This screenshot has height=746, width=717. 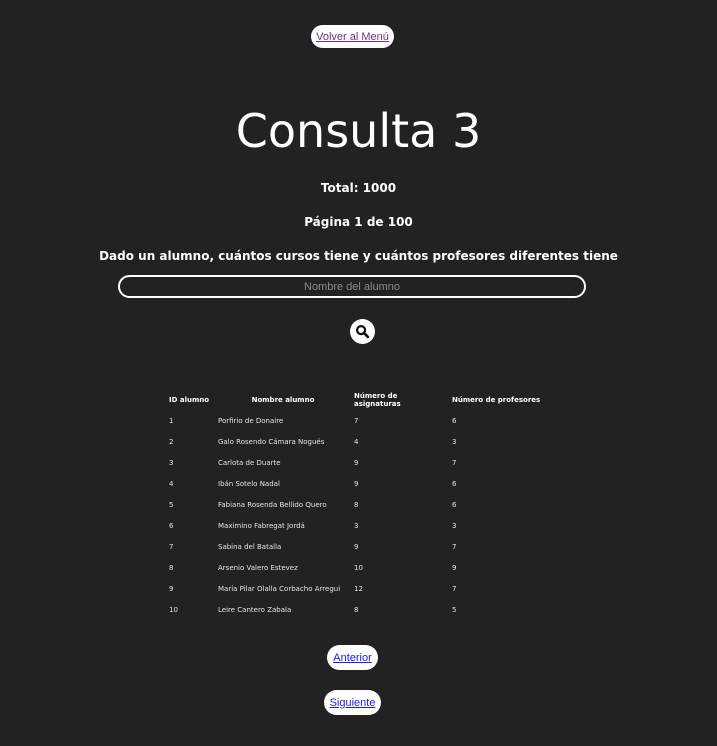 What do you see at coordinates (249, 483) in the screenshot?
I see `cell-name: Ibán Sotelo Nadal` at bounding box center [249, 483].